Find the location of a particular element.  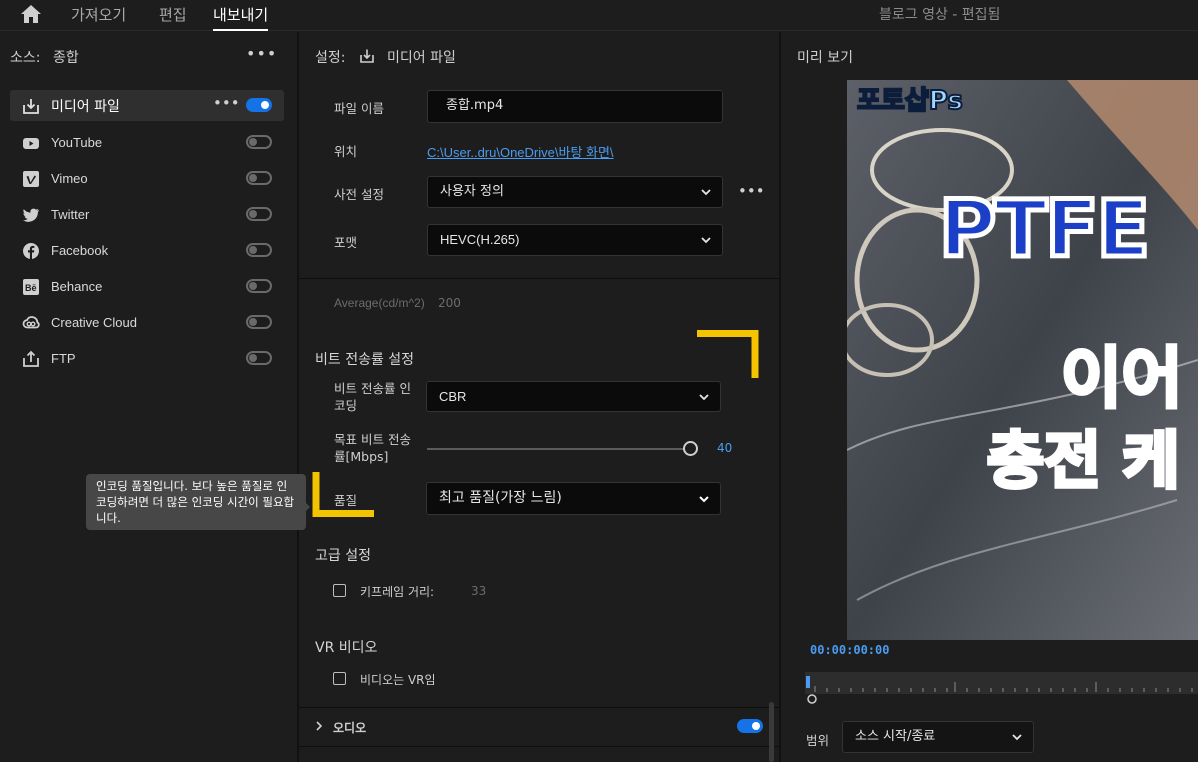

overlay-title-text: PTFE is located at coordinates (1045, 230).